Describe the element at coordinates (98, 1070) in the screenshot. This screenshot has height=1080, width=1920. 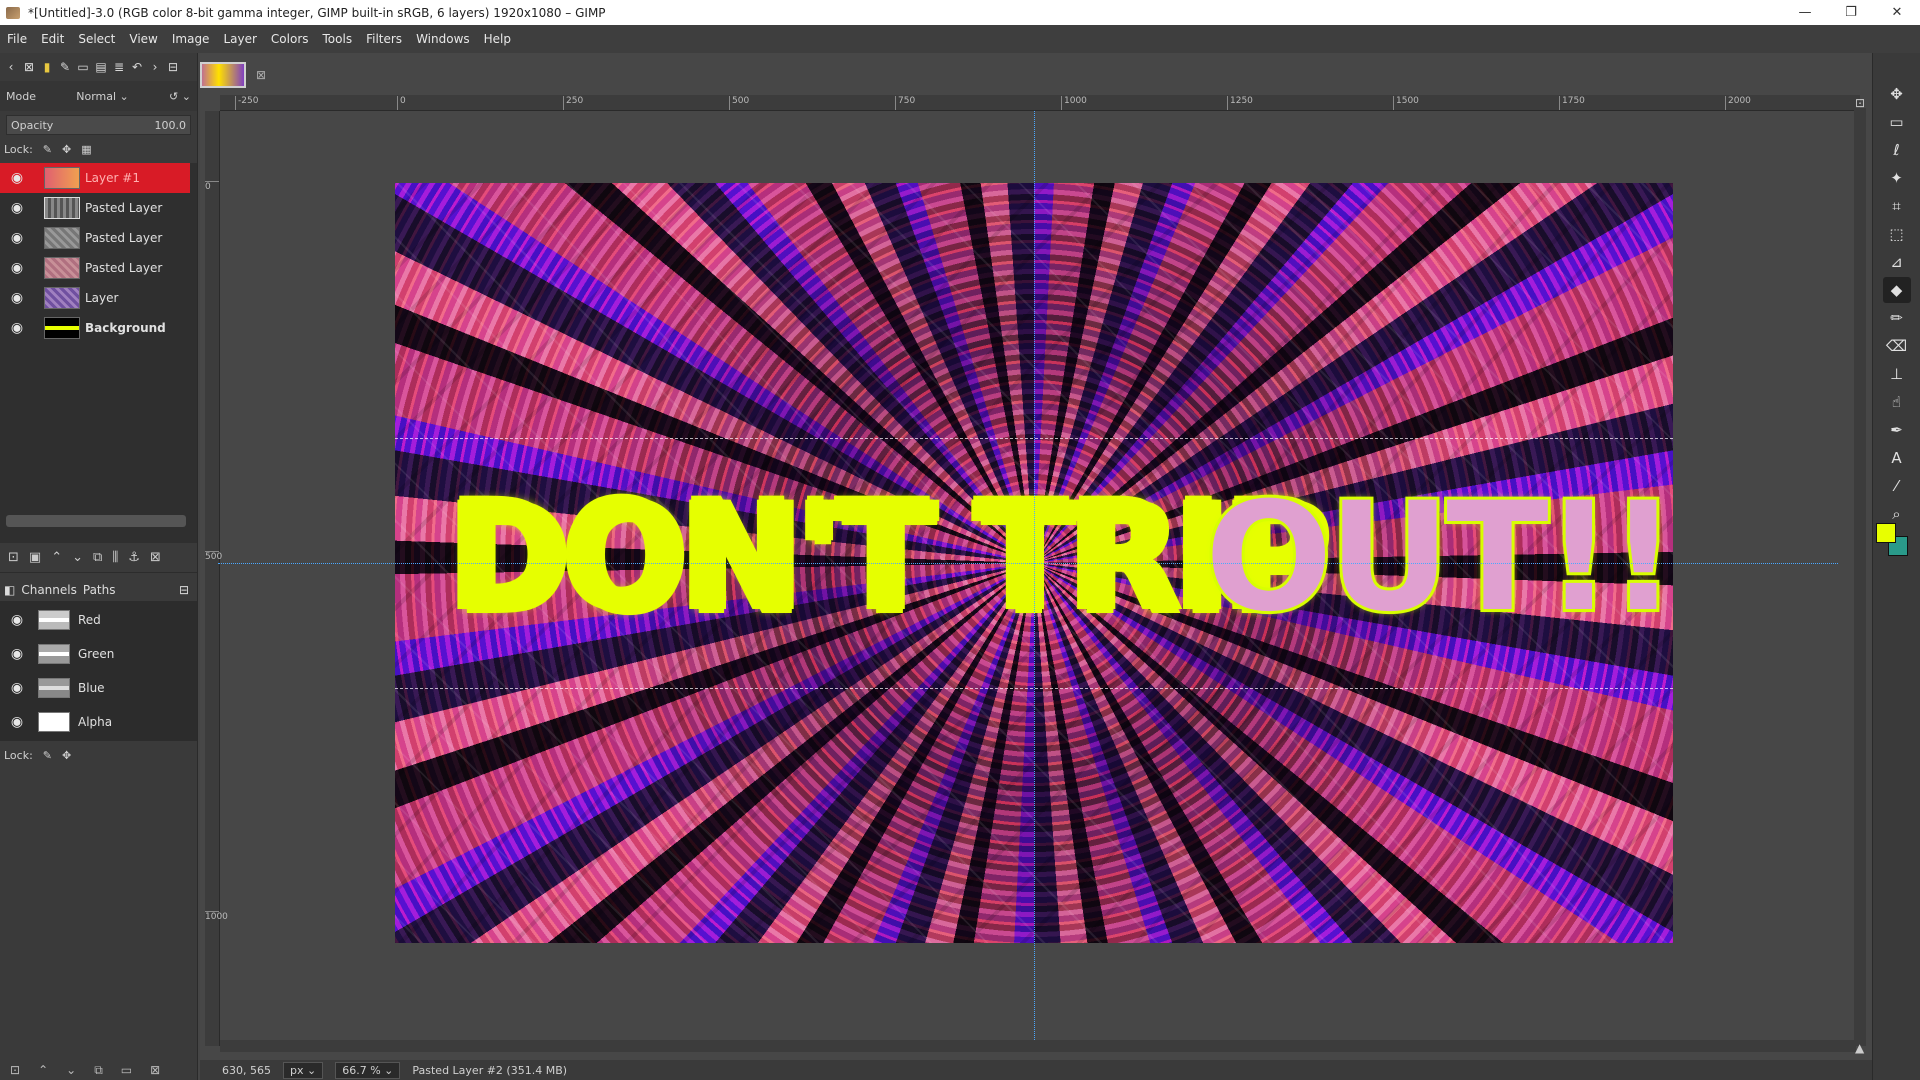
I see `duplicate-icon: ⧉` at that location.